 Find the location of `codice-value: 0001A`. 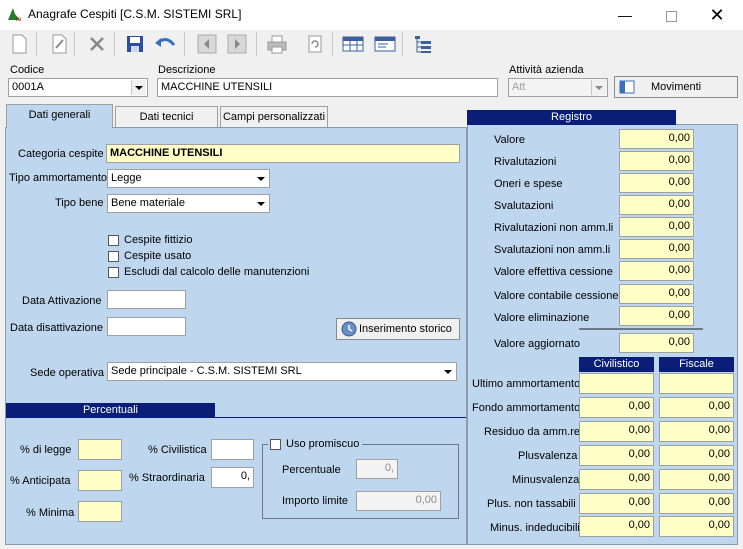

codice-value: 0001A is located at coordinates (28, 87).